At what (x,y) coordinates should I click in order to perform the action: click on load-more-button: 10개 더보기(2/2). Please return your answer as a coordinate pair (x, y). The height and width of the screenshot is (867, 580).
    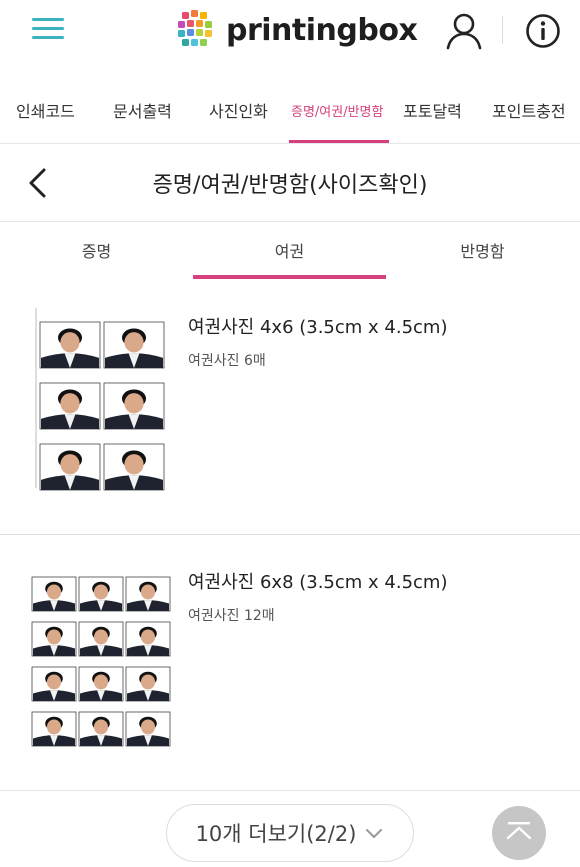
    Looking at the image, I should click on (290, 833).